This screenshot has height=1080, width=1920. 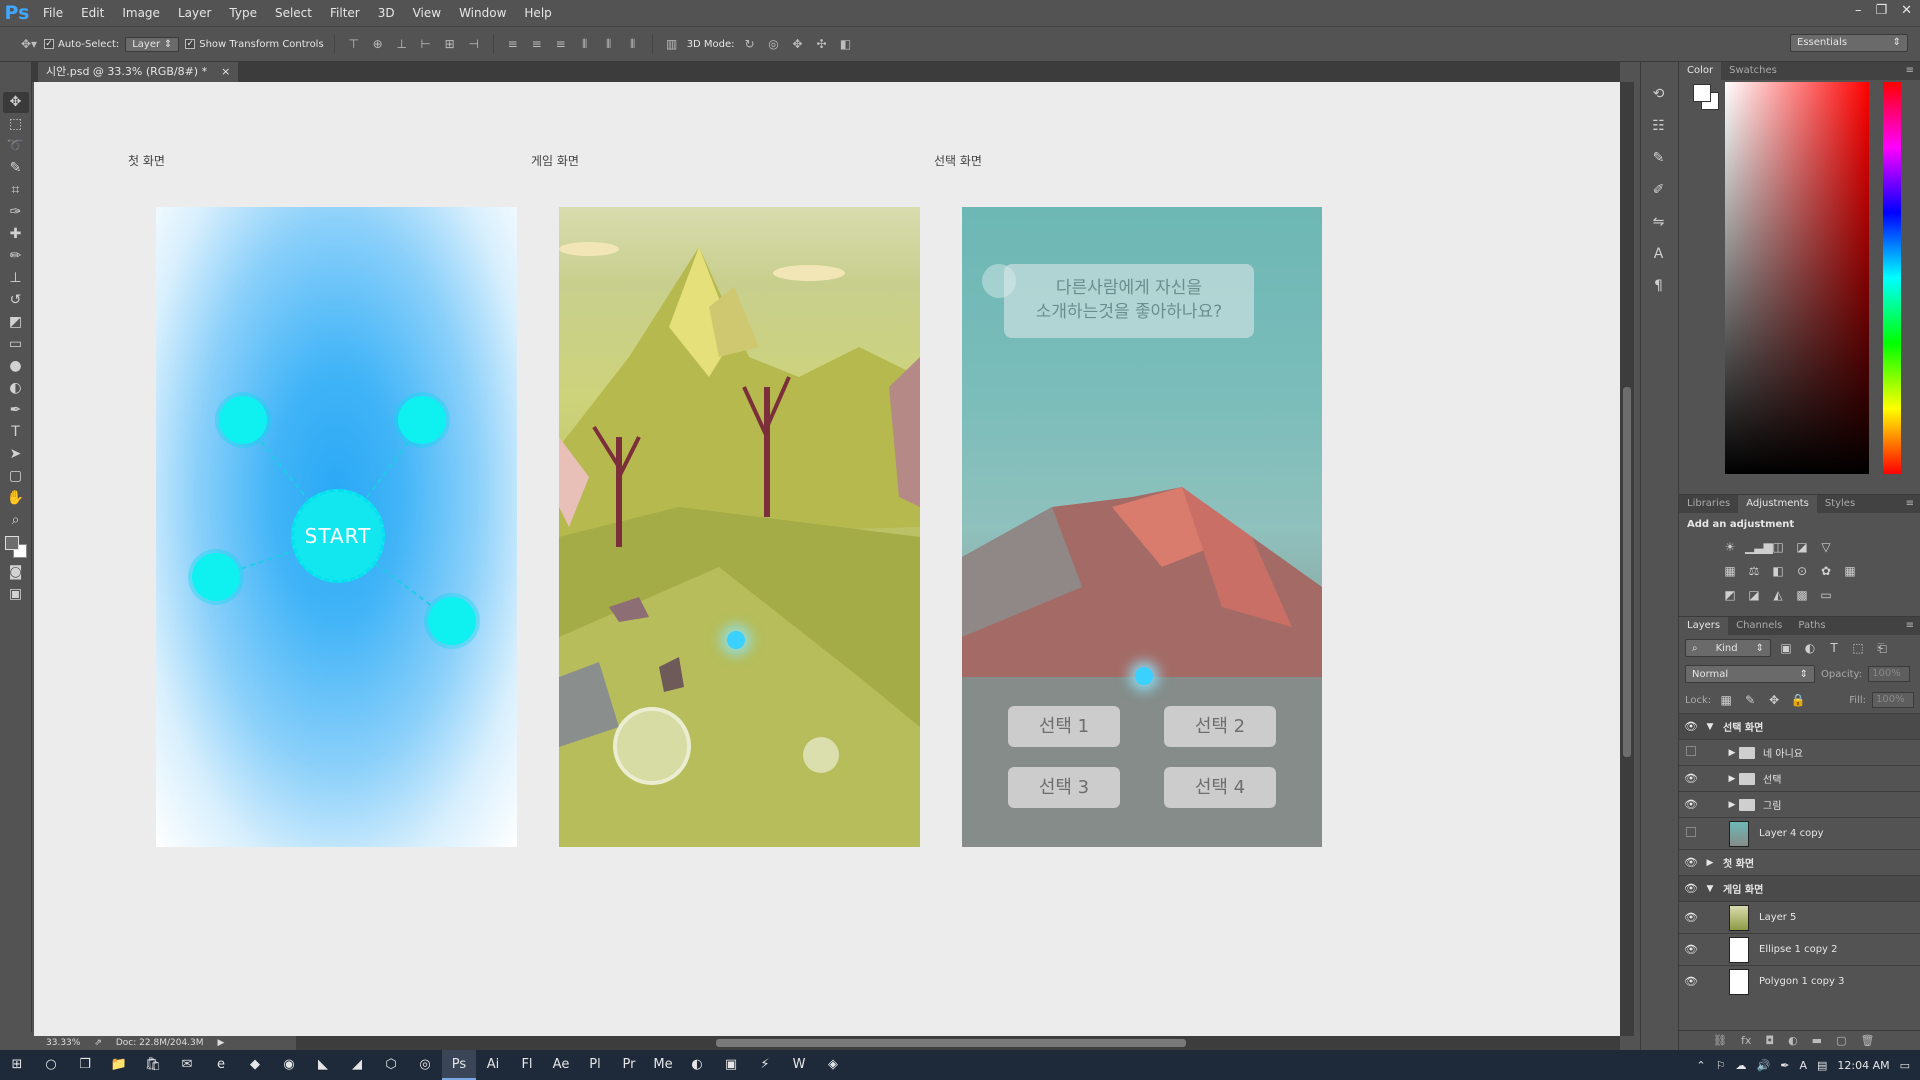 What do you see at coordinates (1778, 595) in the screenshot?
I see `threshold-icon: ◭` at bounding box center [1778, 595].